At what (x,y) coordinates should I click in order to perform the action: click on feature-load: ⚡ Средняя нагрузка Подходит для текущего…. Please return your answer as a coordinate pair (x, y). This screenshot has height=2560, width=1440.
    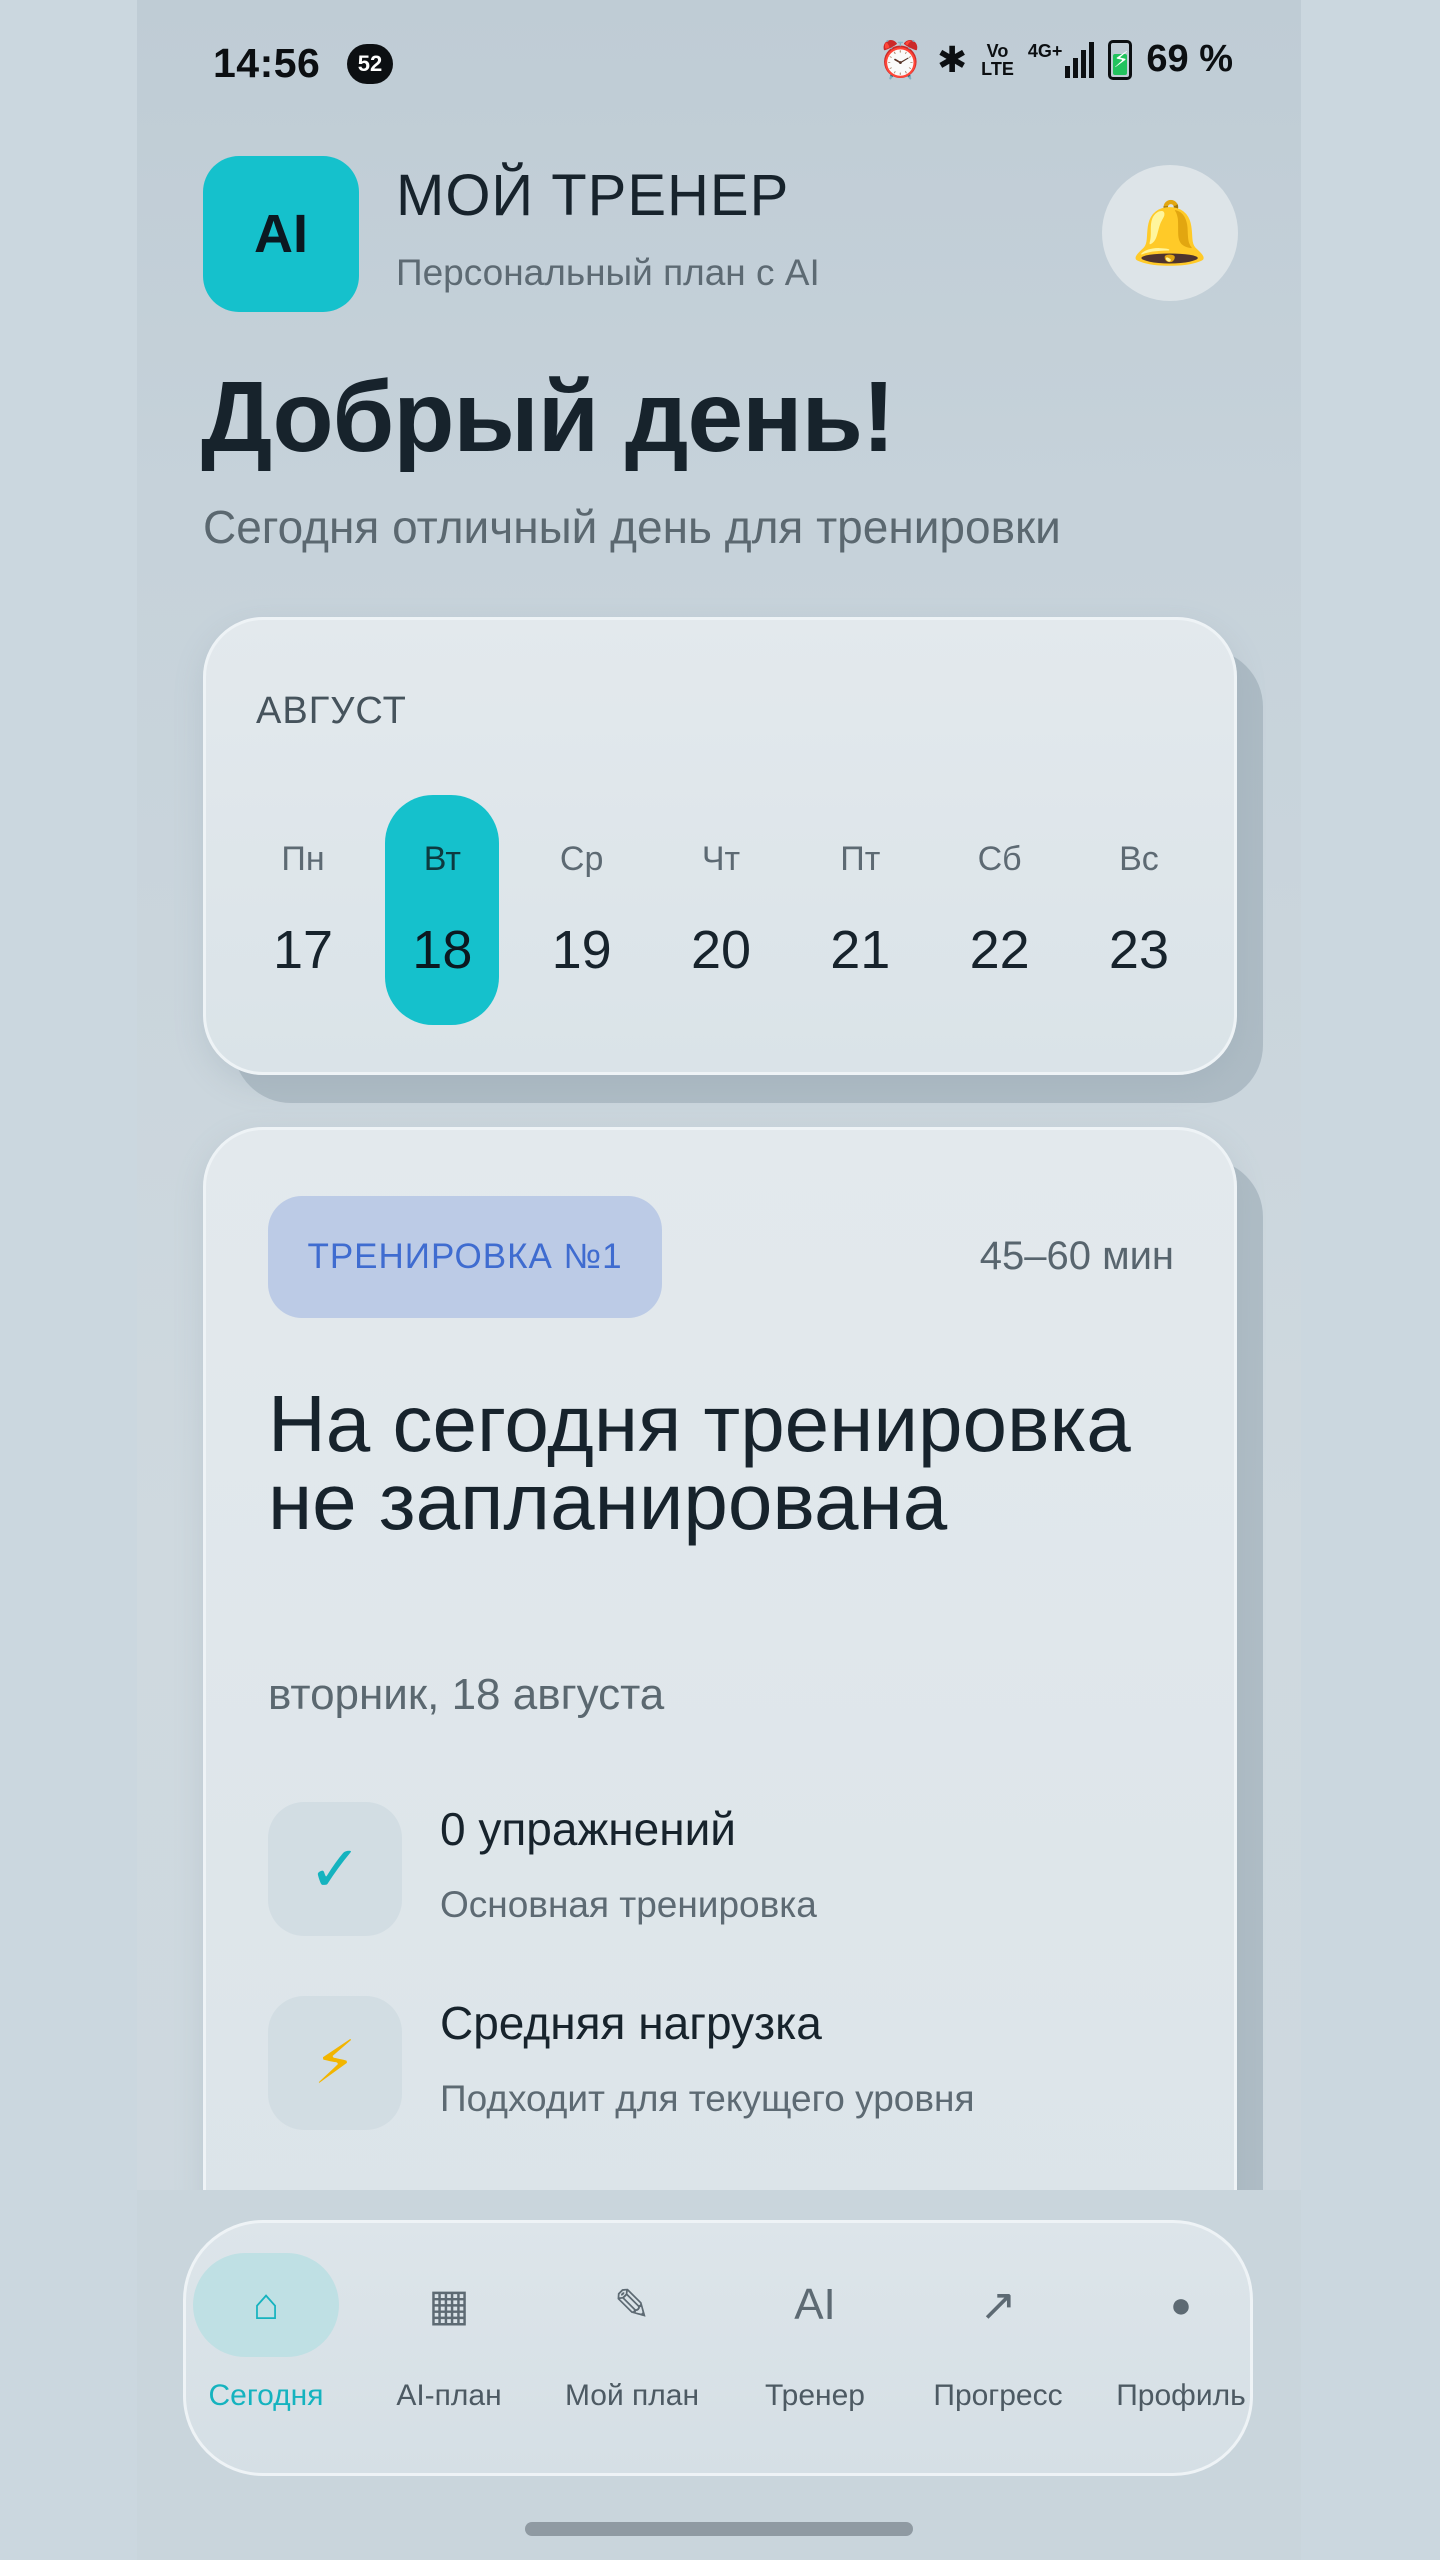
    Looking at the image, I should click on (718, 2066).